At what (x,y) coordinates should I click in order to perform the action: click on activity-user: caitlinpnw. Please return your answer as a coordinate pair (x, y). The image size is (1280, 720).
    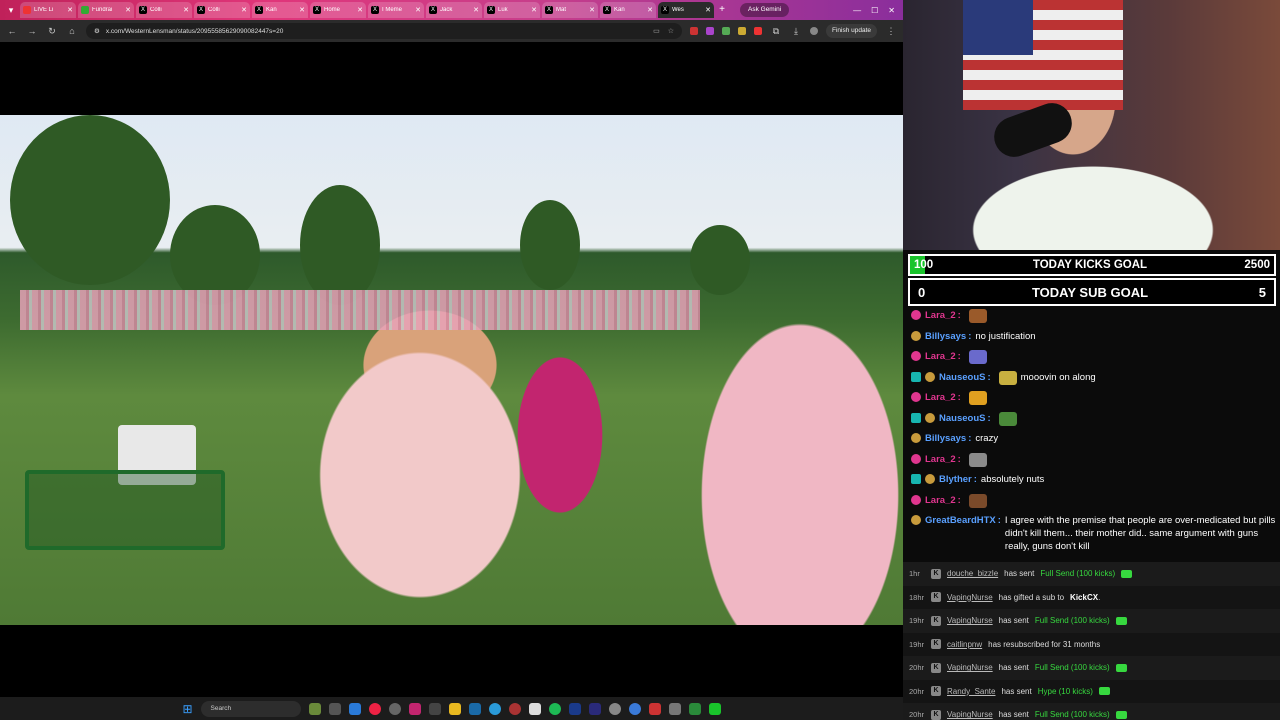
    Looking at the image, I should click on (964, 644).